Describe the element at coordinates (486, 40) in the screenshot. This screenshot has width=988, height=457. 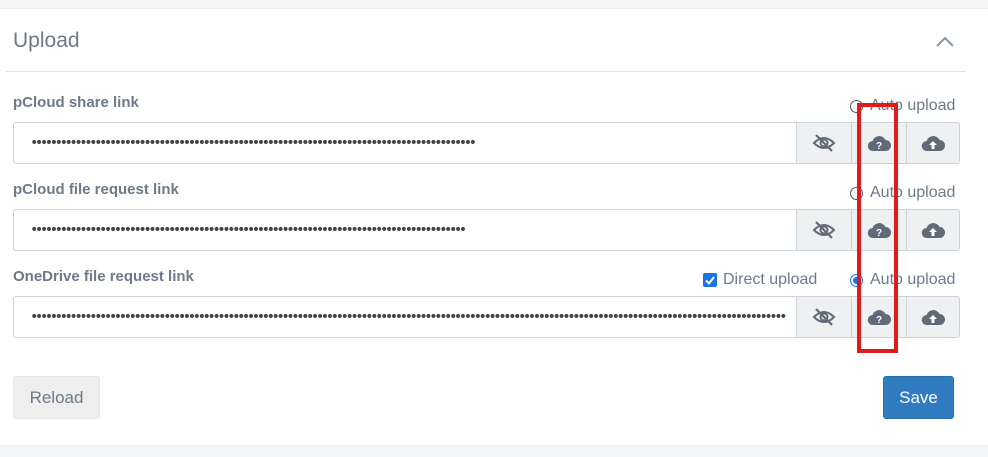
I see `panel-header: Upload` at that location.